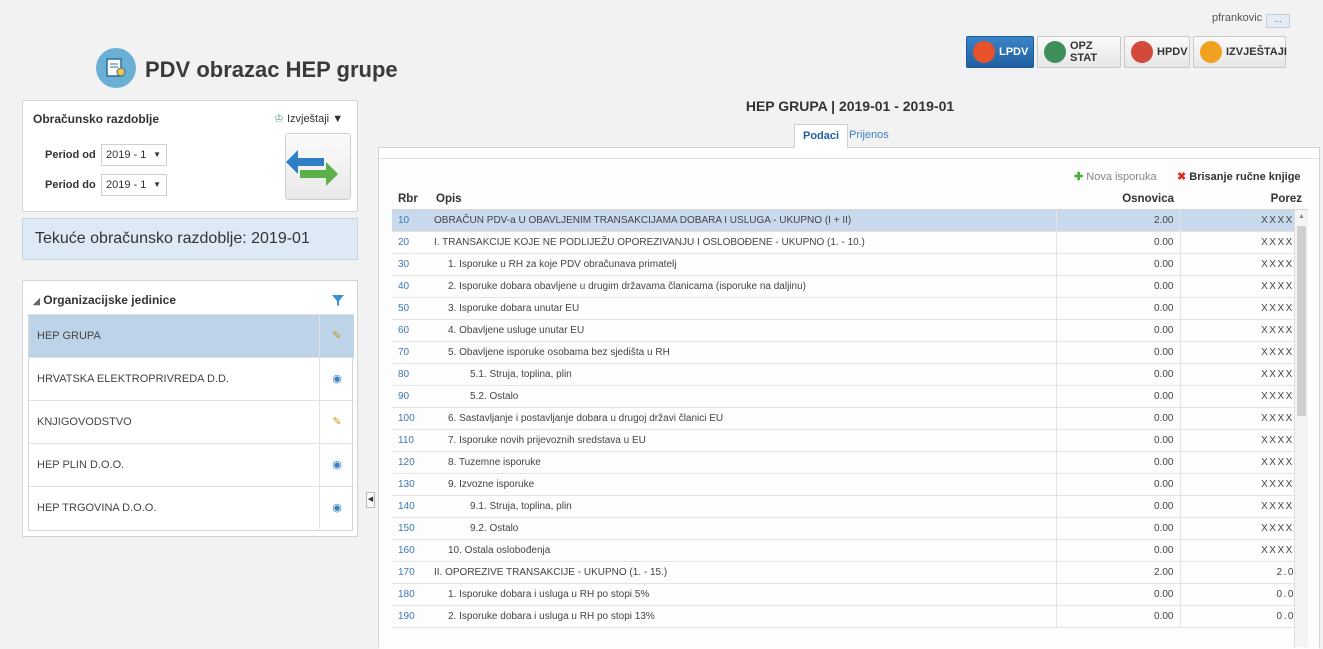 Image resolution: width=1323 pixels, height=649 pixels. What do you see at coordinates (126, 185) in the screenshot?
I see `period-to-value: 2019 - 1` at bounding box center [126, 185].